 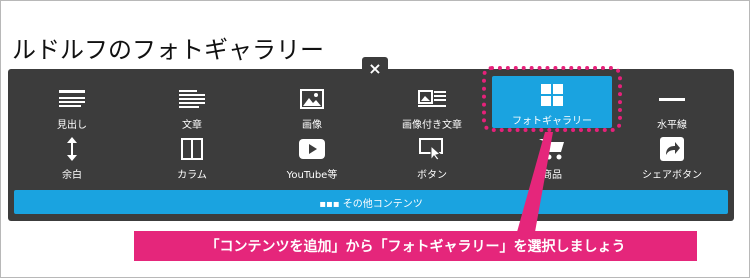 I want to click on content-item-label: シェアボタン, so click(x=672, y=175).